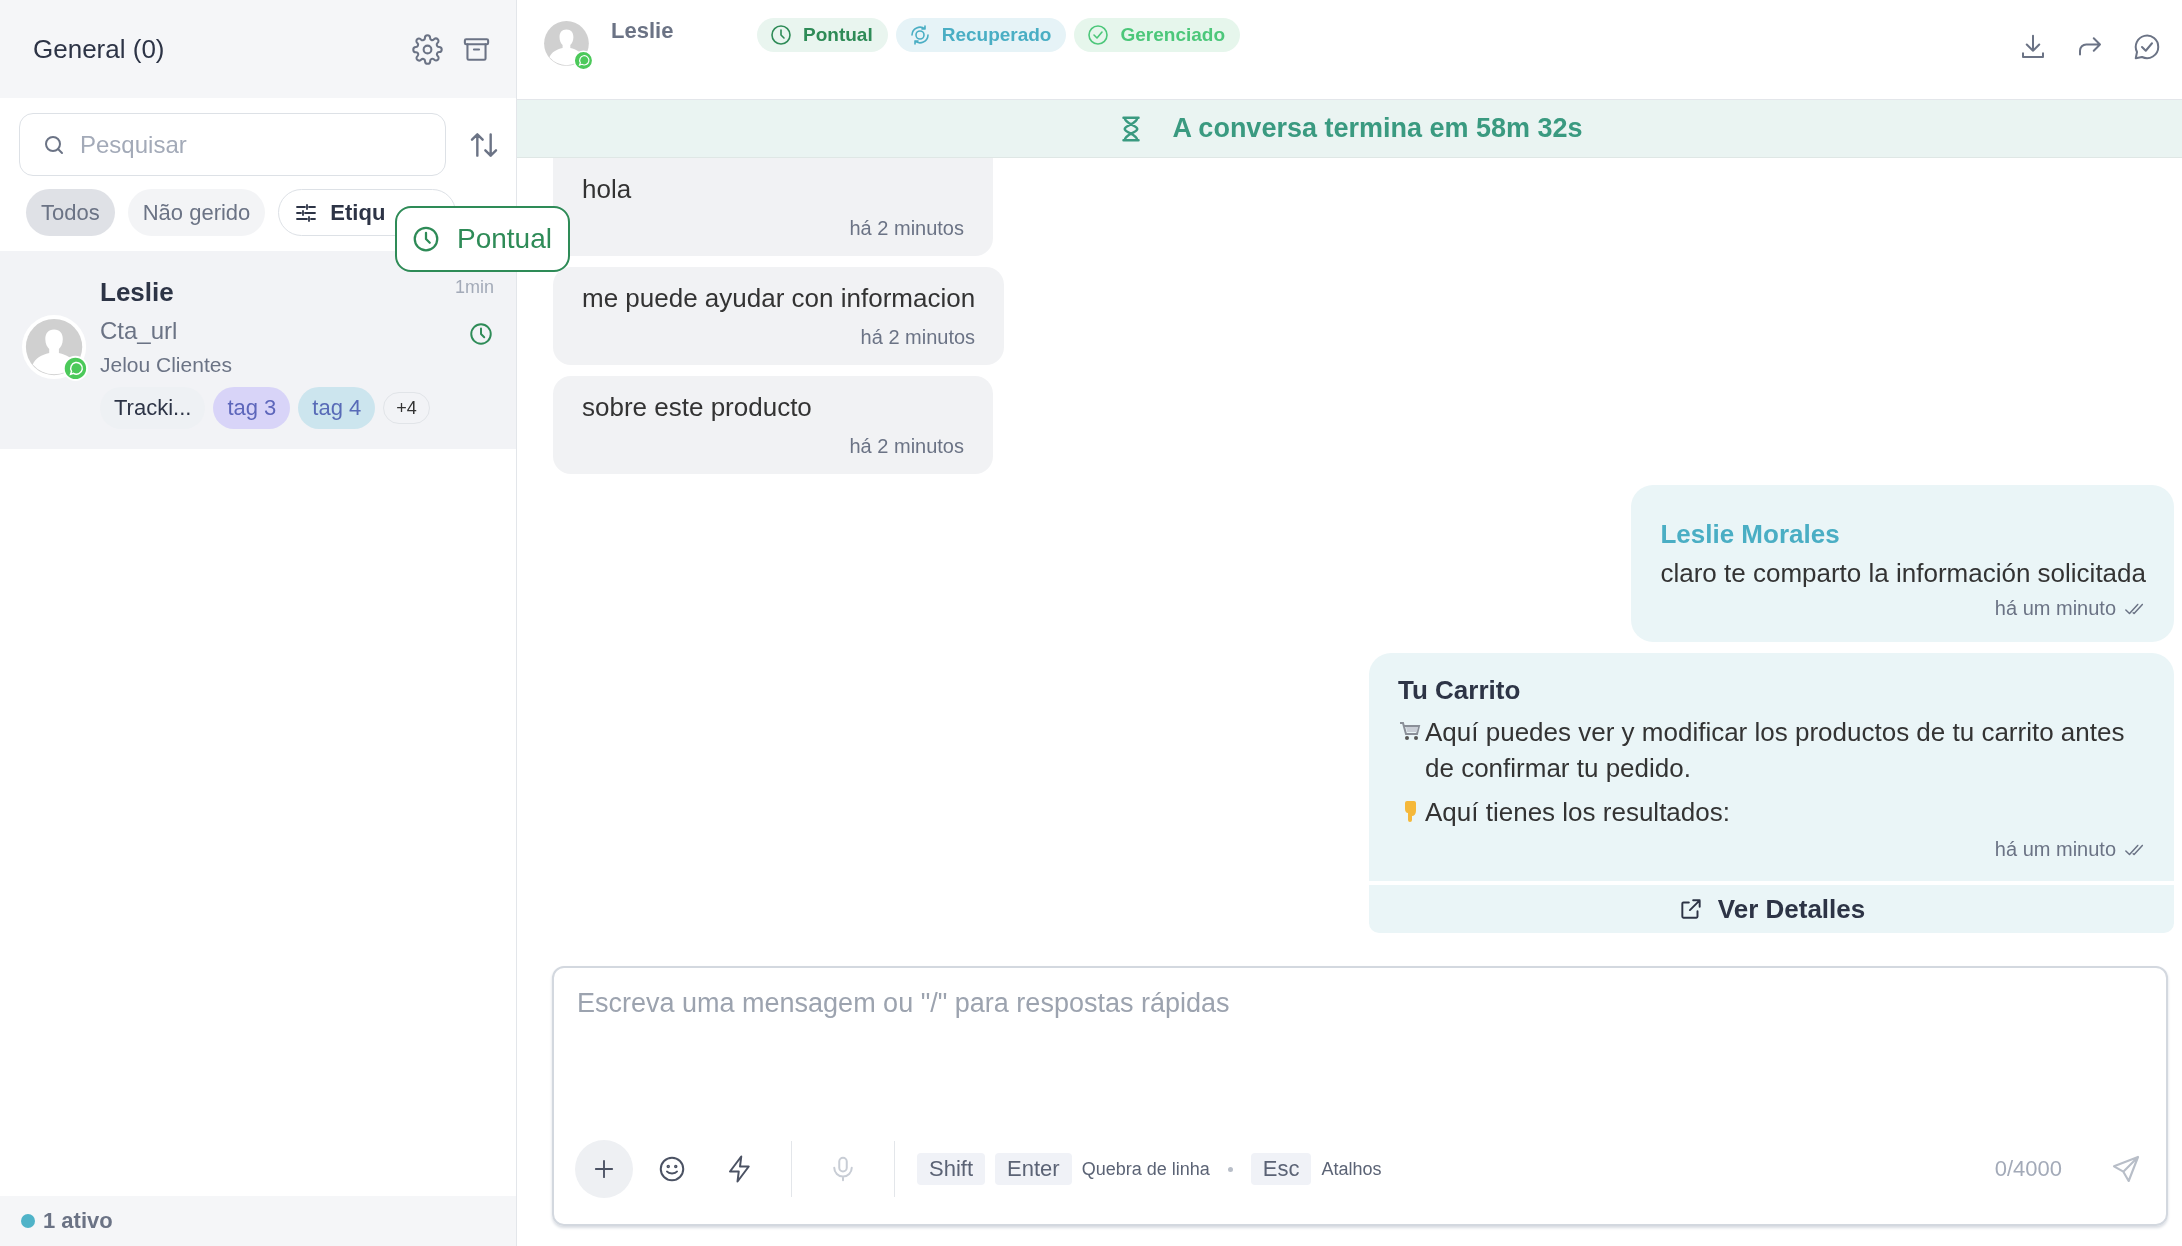 This screenshot has height=1246, width=2182. I want to click on search-input: Pesquisar, so click(251, 144).